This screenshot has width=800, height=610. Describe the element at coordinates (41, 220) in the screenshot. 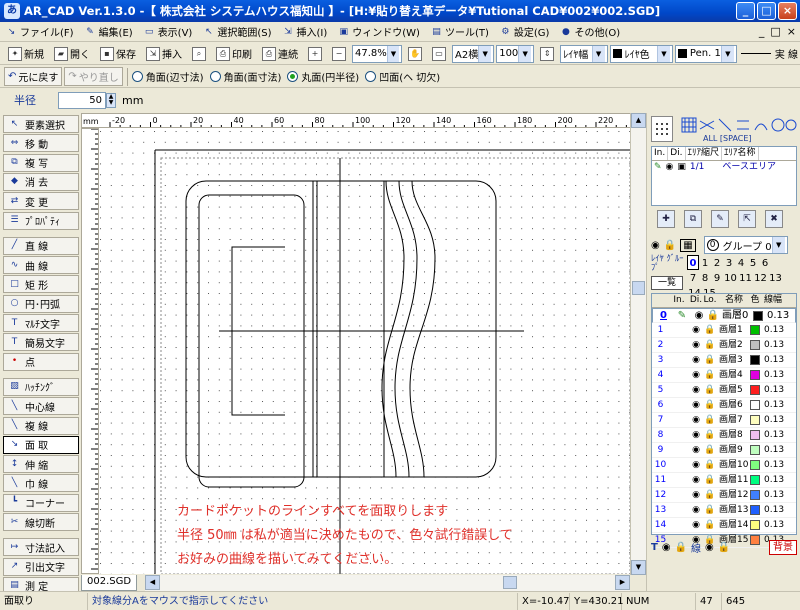

I see `tool-properties: ☰ ﾌﾟﾛﾊﾟﾃｨ` at that location.